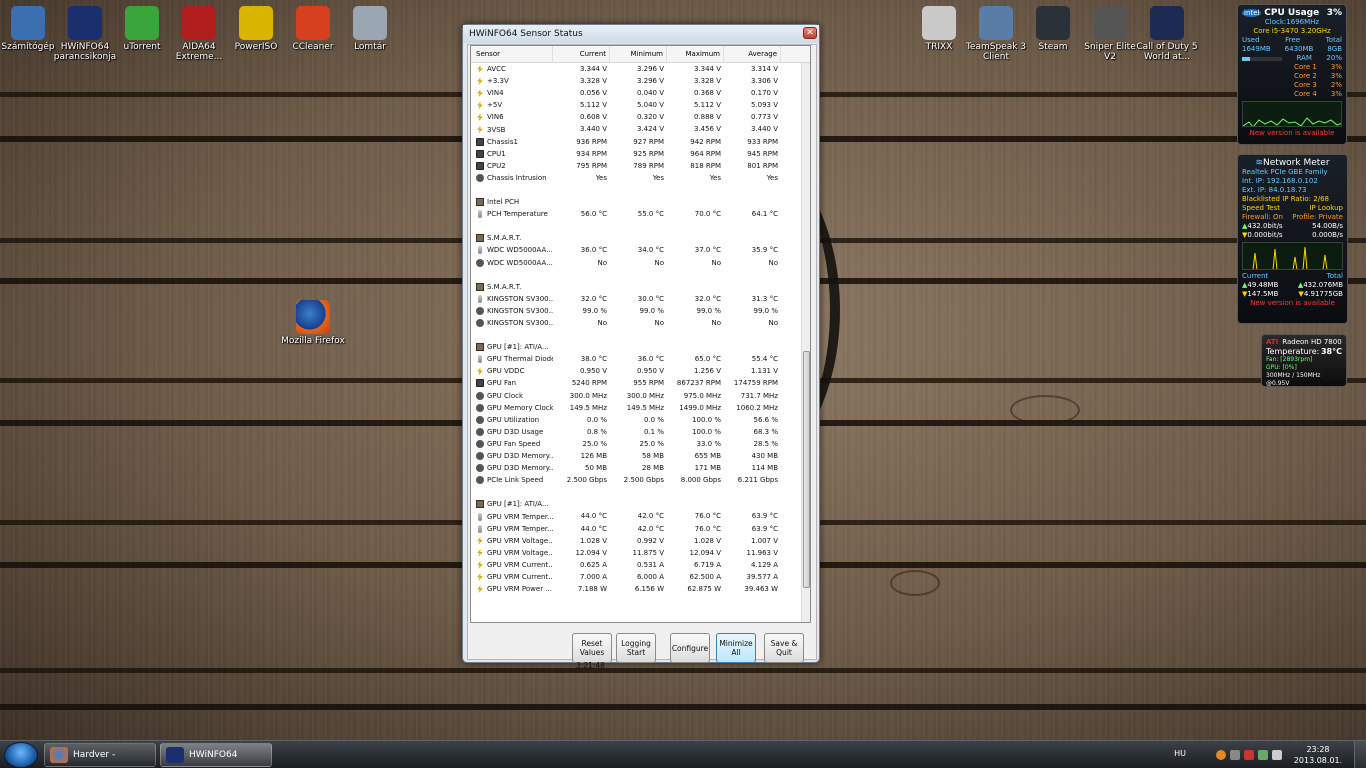 This screenshot has width=1366, height=768. Describe the element at coordinates (638, 54) in the screenshot. I see `col-minimum: Minimum` at that location.